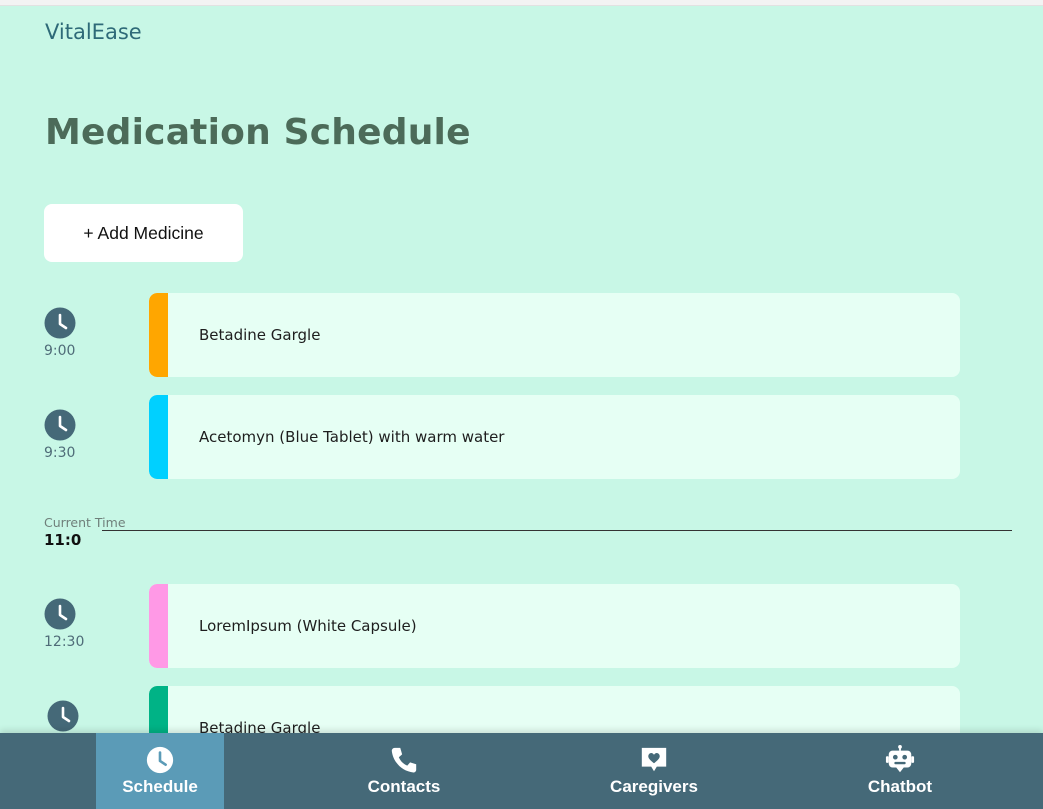 This screenshot has height=809, width=1043. I want to click on time-column, so click(67, 718).